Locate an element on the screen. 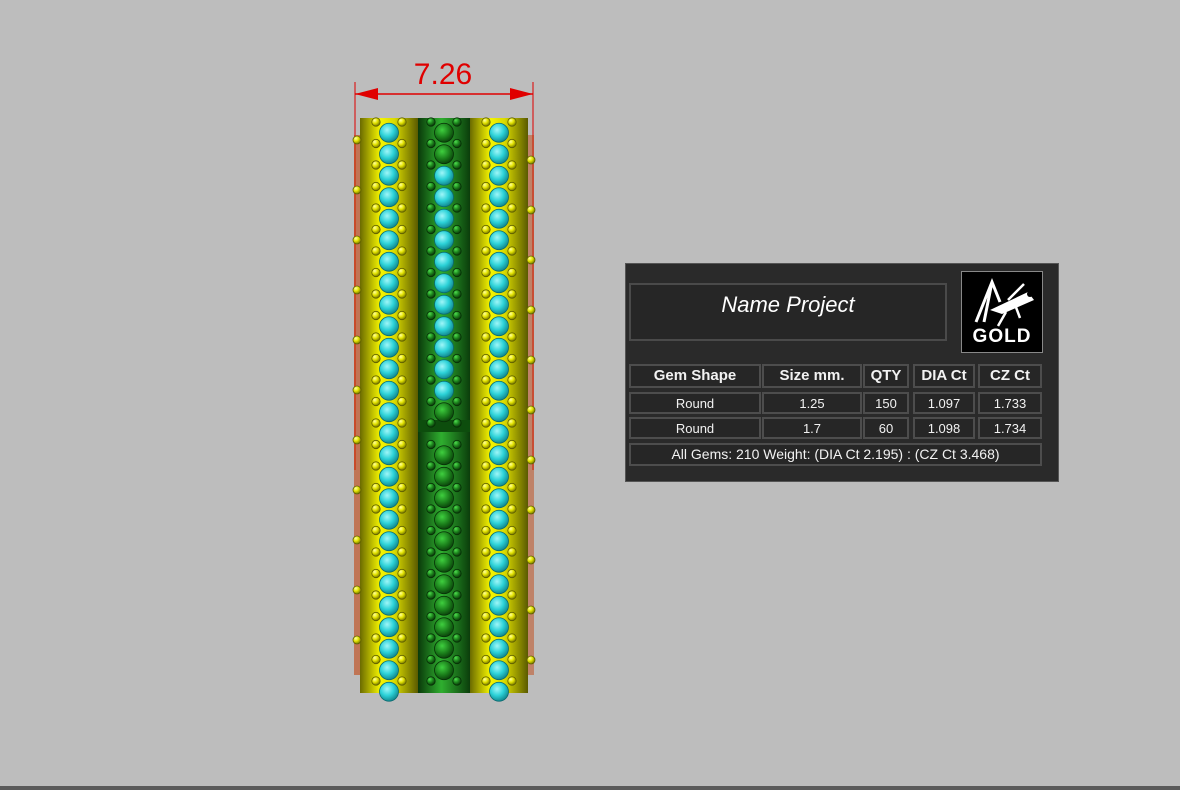  cell-dia-ct: 1.097 is located at coordinates (944, 403).